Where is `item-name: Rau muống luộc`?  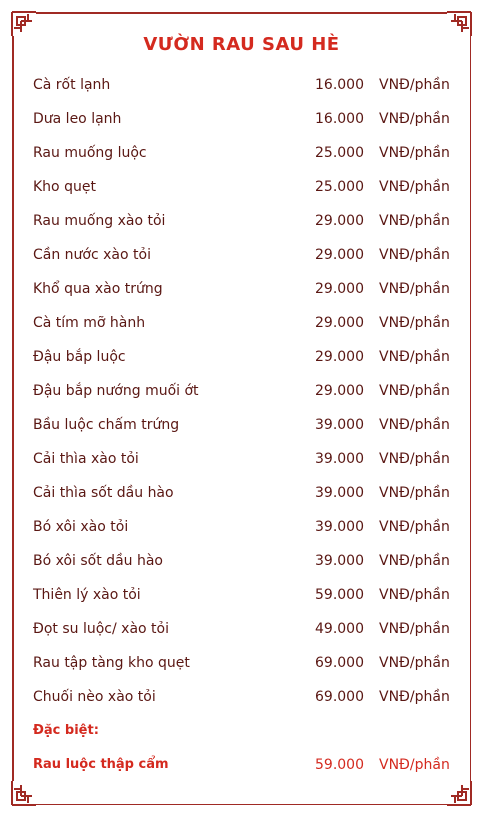
item-name: Rau muống luộc is located at coordinates (90, 153).